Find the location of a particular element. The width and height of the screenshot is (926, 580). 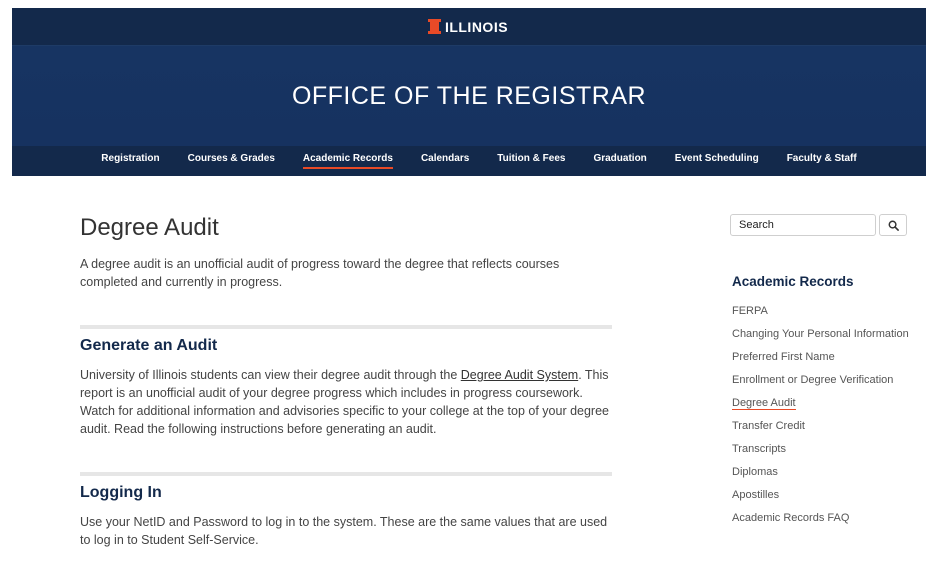

nav-registration: Registration is located at coordinates (130, 161).